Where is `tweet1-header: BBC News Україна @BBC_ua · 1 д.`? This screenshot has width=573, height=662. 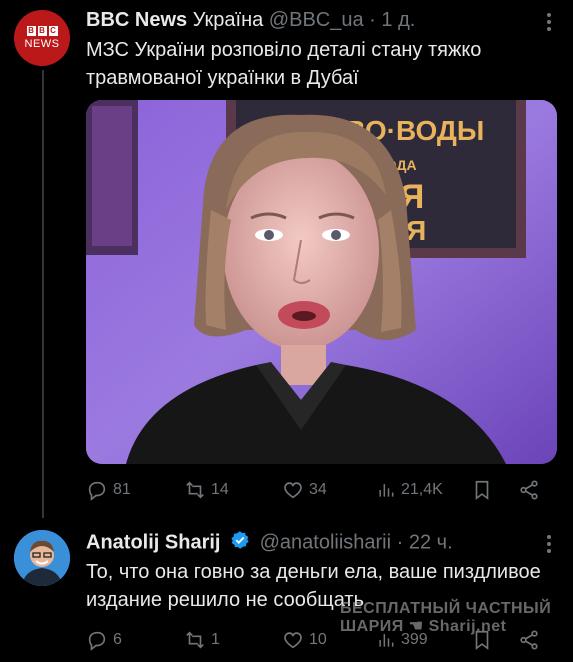
tweet1-header: BBC News Україна @BBC_ua · 1 д. is located at coordinates (250, 20).